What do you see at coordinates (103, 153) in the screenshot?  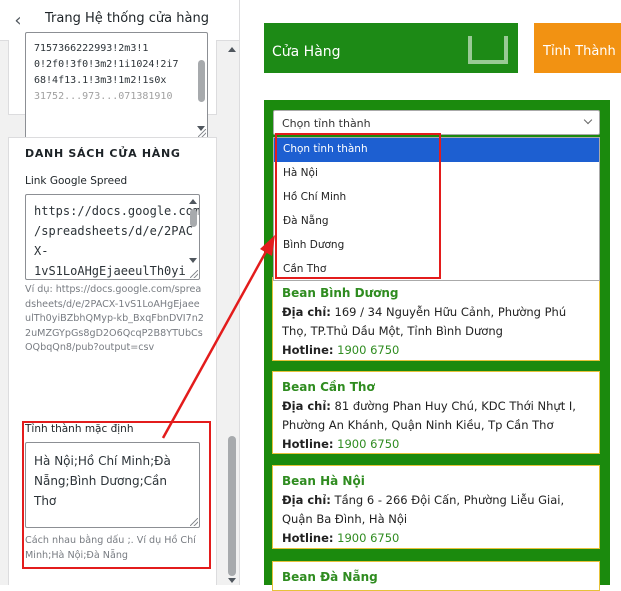 I see `section-title: DANH SÁCH CỬA HÀNG` at bounding box center [103, 153].